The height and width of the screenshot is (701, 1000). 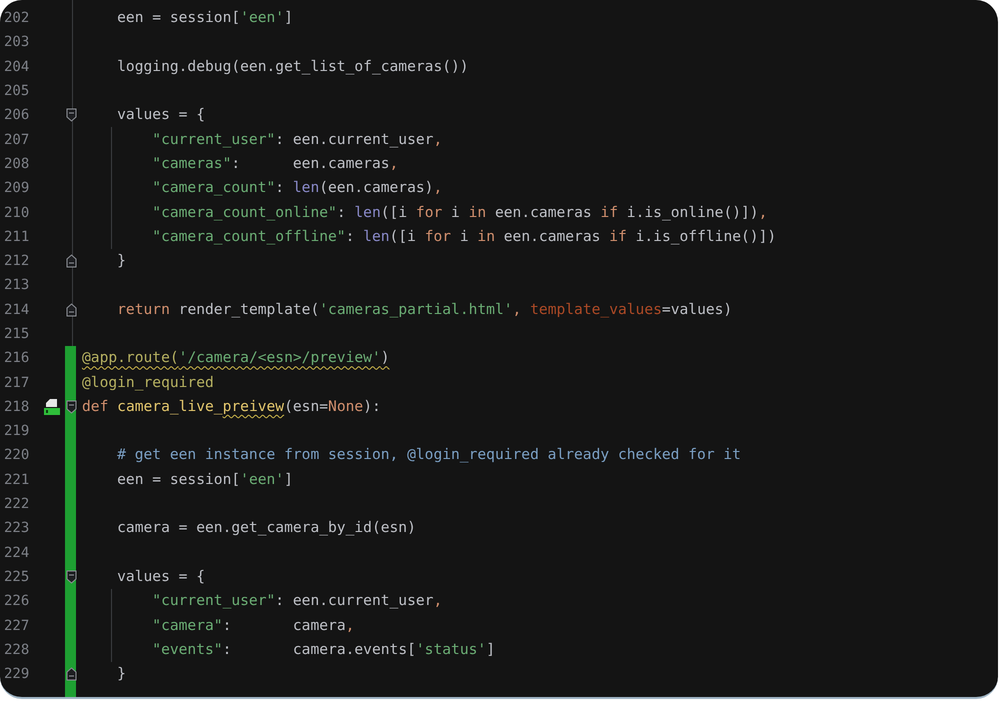 What do you see at coordinates (16, 236) in the screenshot?
I see `line-number: 211` at bounding box center [16, 236].